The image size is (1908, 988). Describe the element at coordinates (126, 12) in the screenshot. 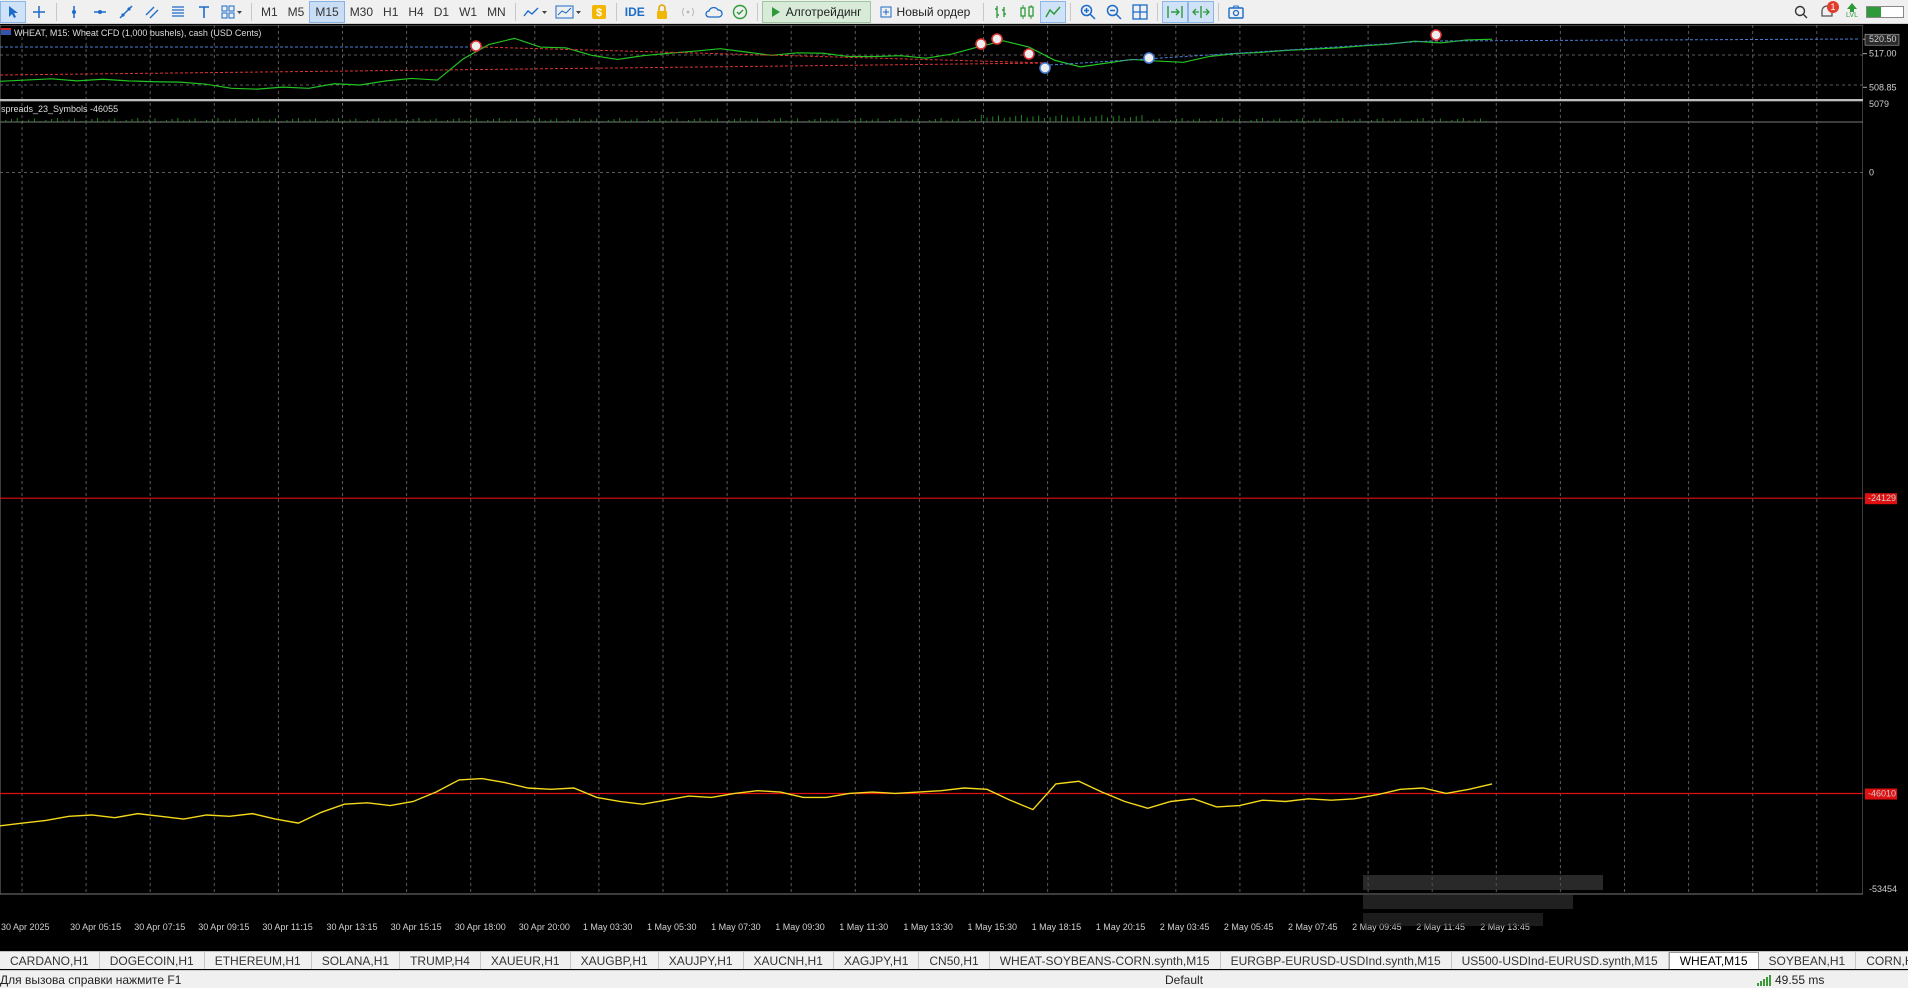

I see `trendline-tool-icon` at that location.